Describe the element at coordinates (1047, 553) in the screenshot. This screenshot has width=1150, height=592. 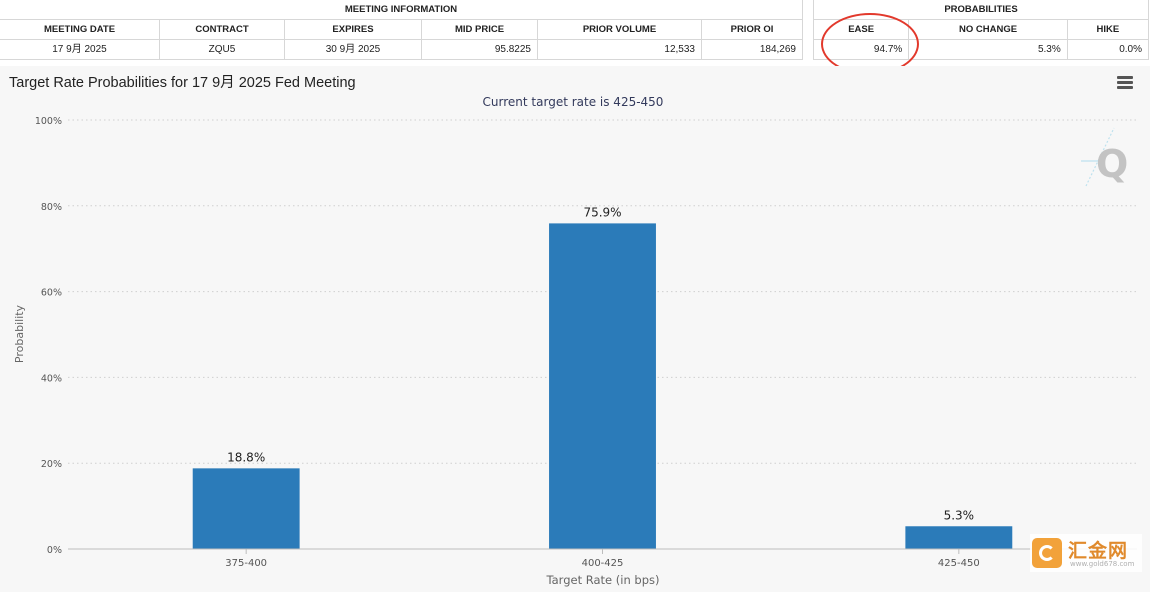
I see `gold678-logo-icon` at that location.